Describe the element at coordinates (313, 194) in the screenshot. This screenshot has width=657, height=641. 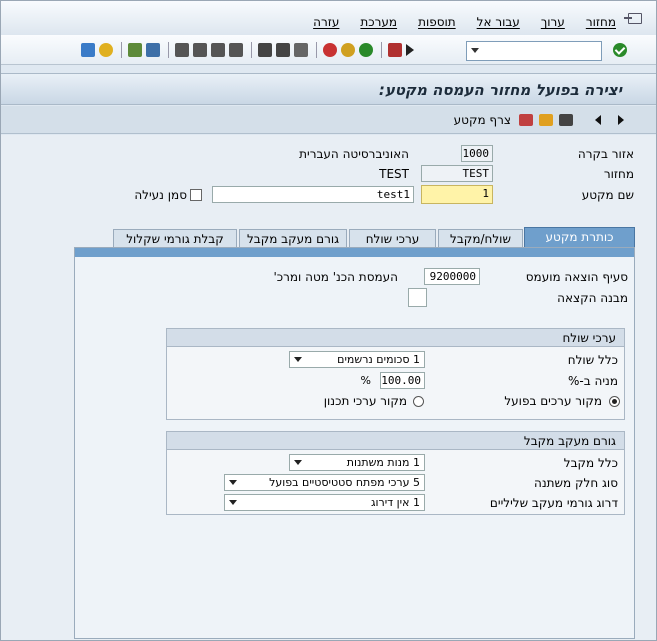
I see `segment-text-field: test1` at that location.